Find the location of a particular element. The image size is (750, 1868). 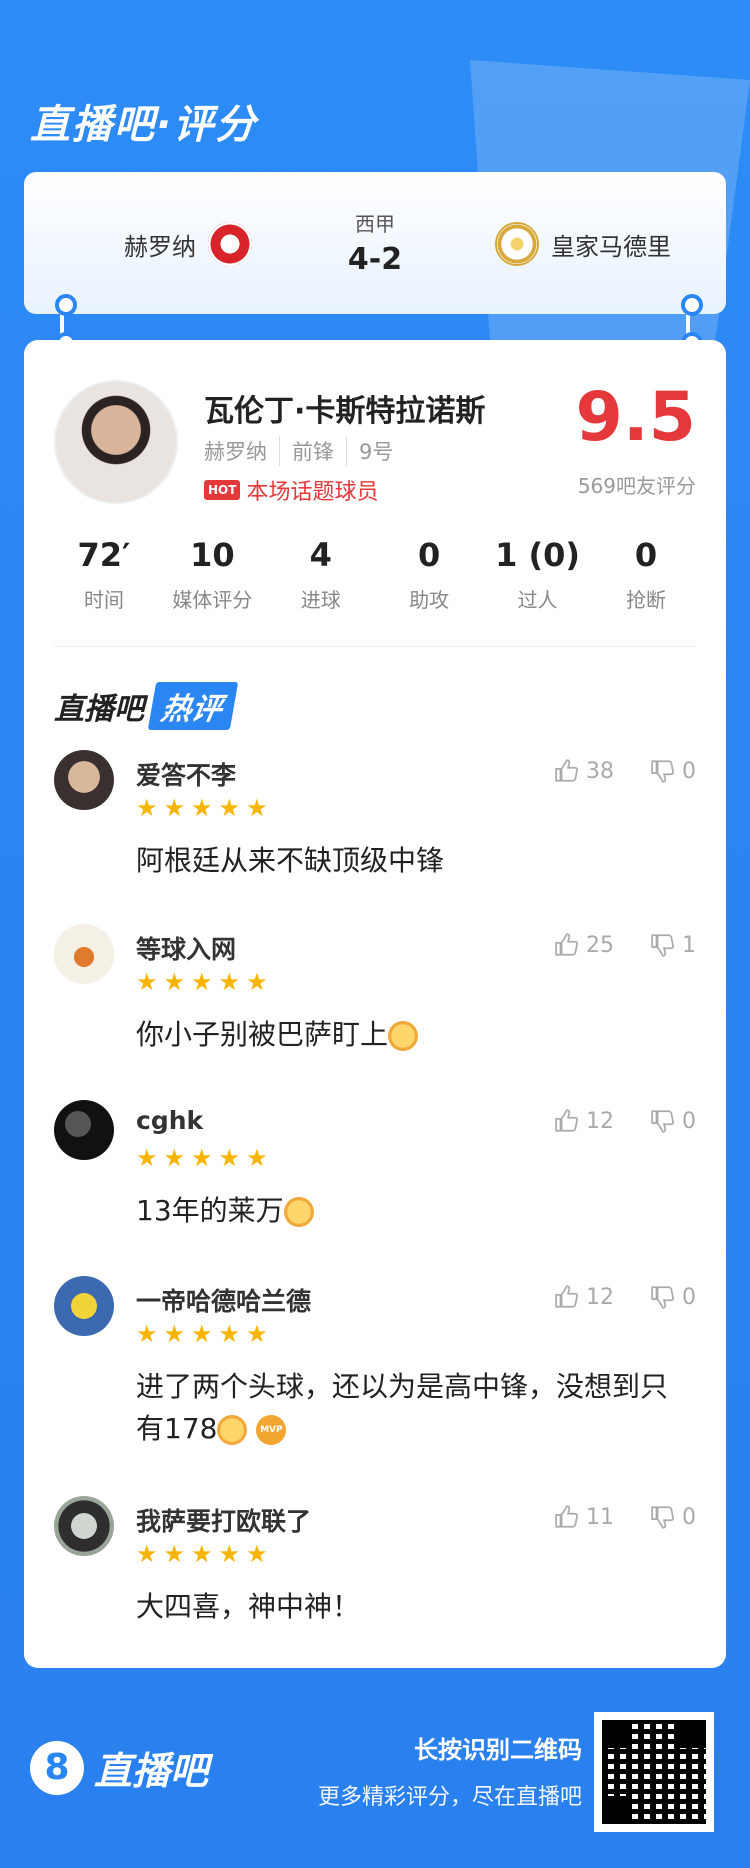

hot-icon: HOT is located at coordinates (222, 490).